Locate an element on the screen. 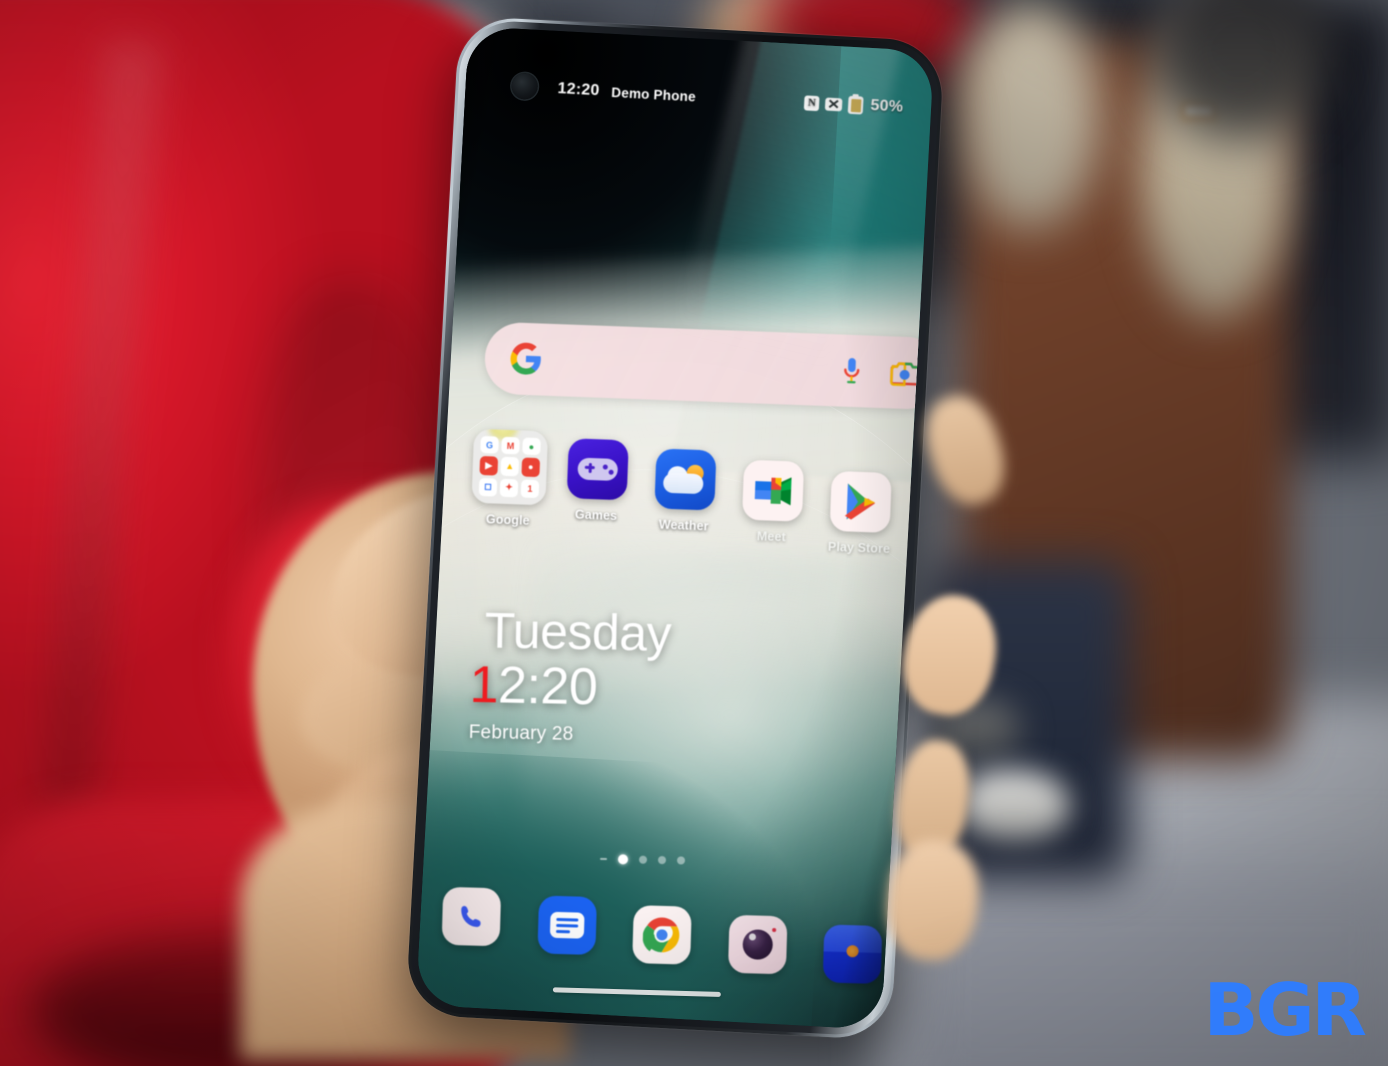 This screenshot has width=1388, height=1066. bgr-watermark: BGR is located at coordinates (1285, 1010).